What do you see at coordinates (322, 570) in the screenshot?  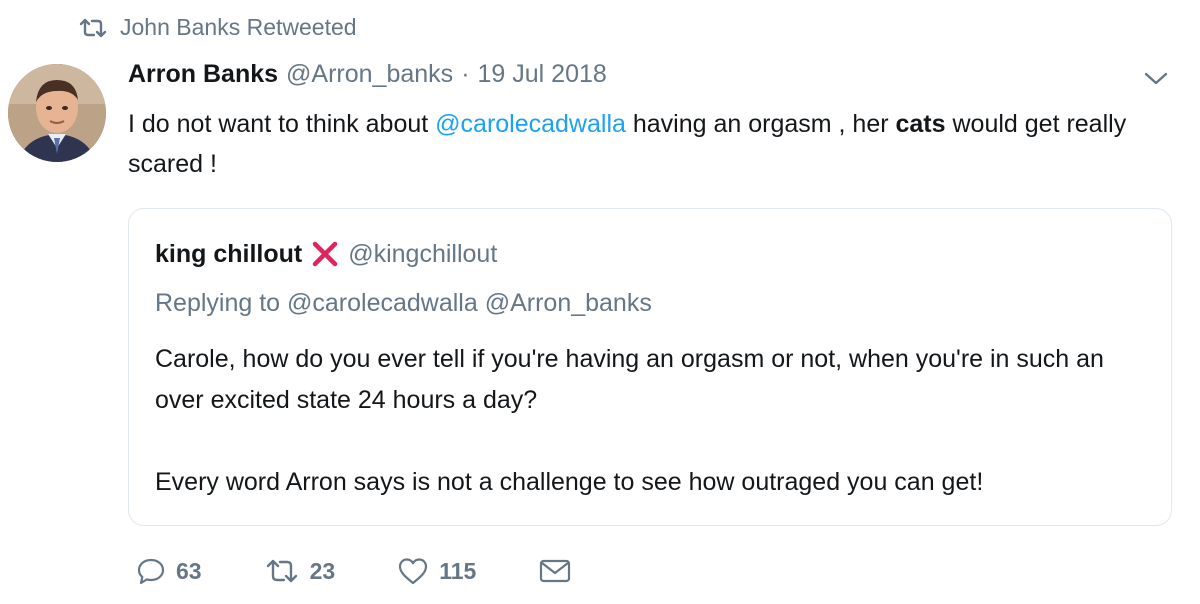 I see `retweet-count: 23` at bounding box center [322, 570].